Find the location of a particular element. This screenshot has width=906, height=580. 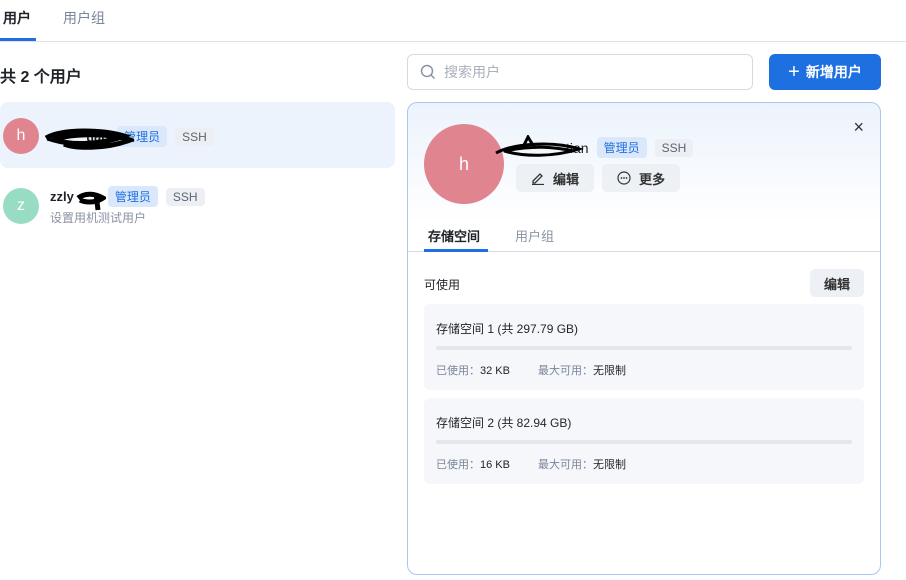

detail-user-name: tian is located at coordinates (577, 147).